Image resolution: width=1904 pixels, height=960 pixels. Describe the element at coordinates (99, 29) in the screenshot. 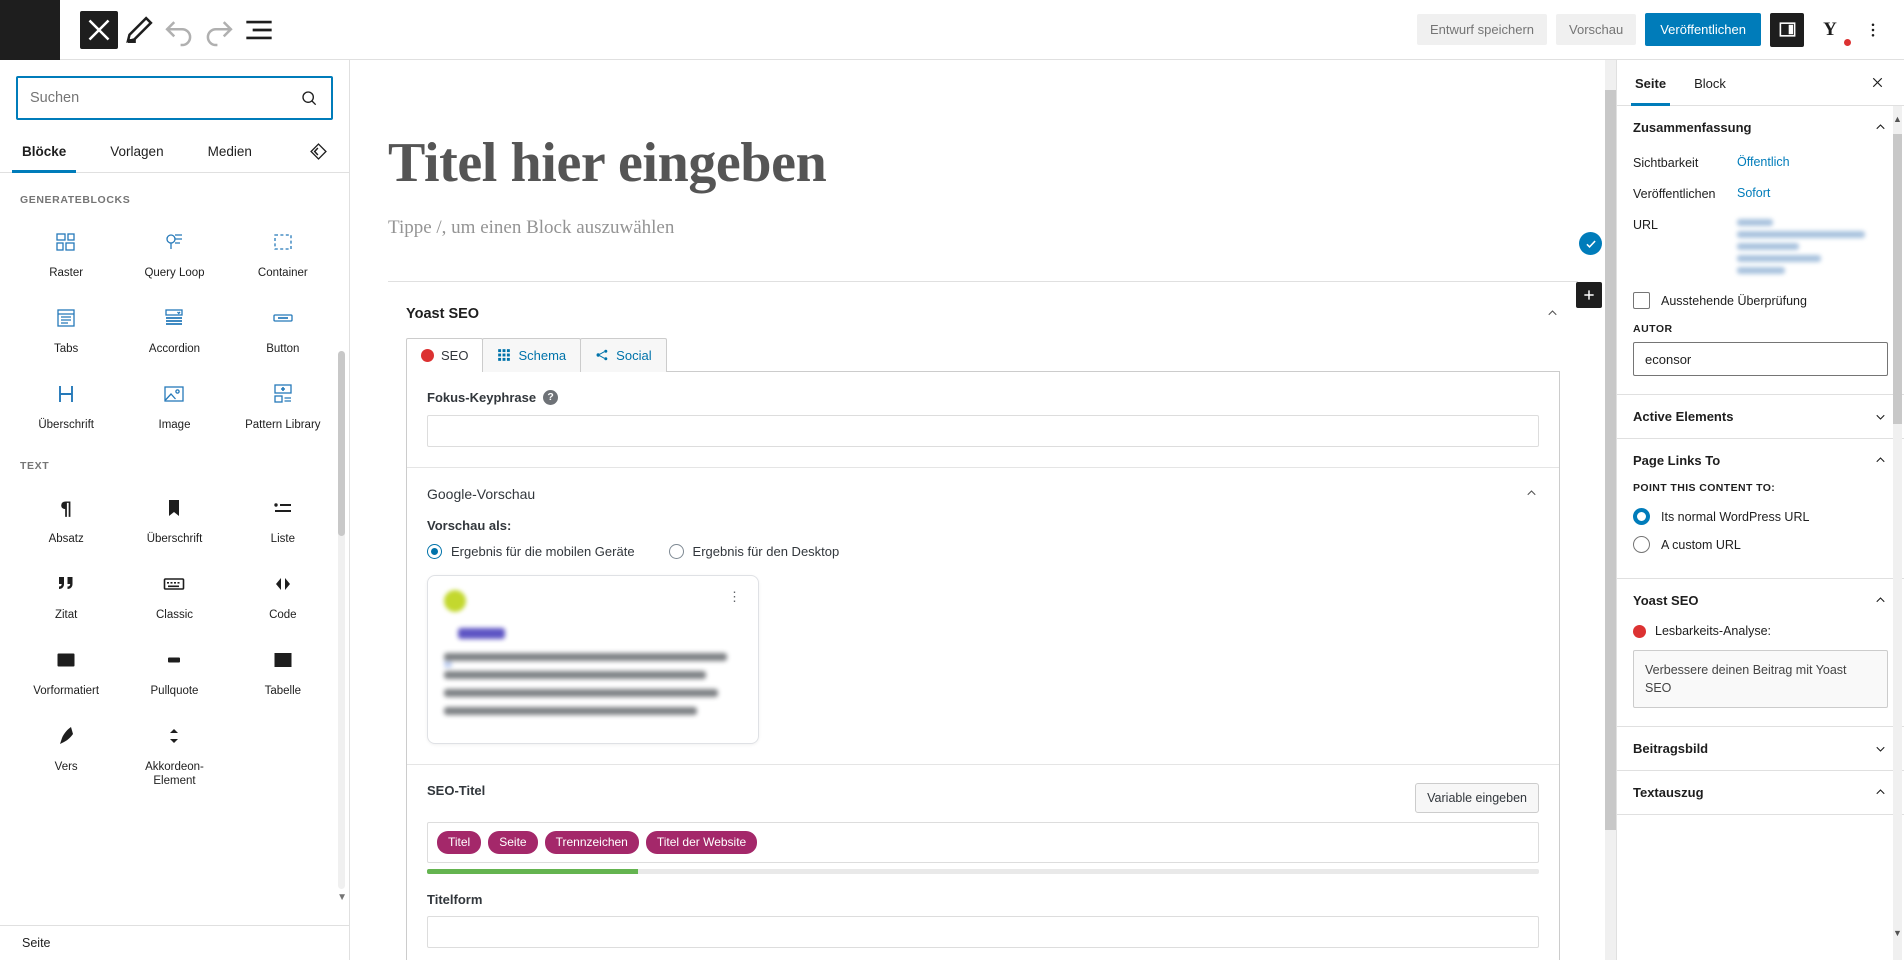

I see `close-editor-button` at that location.